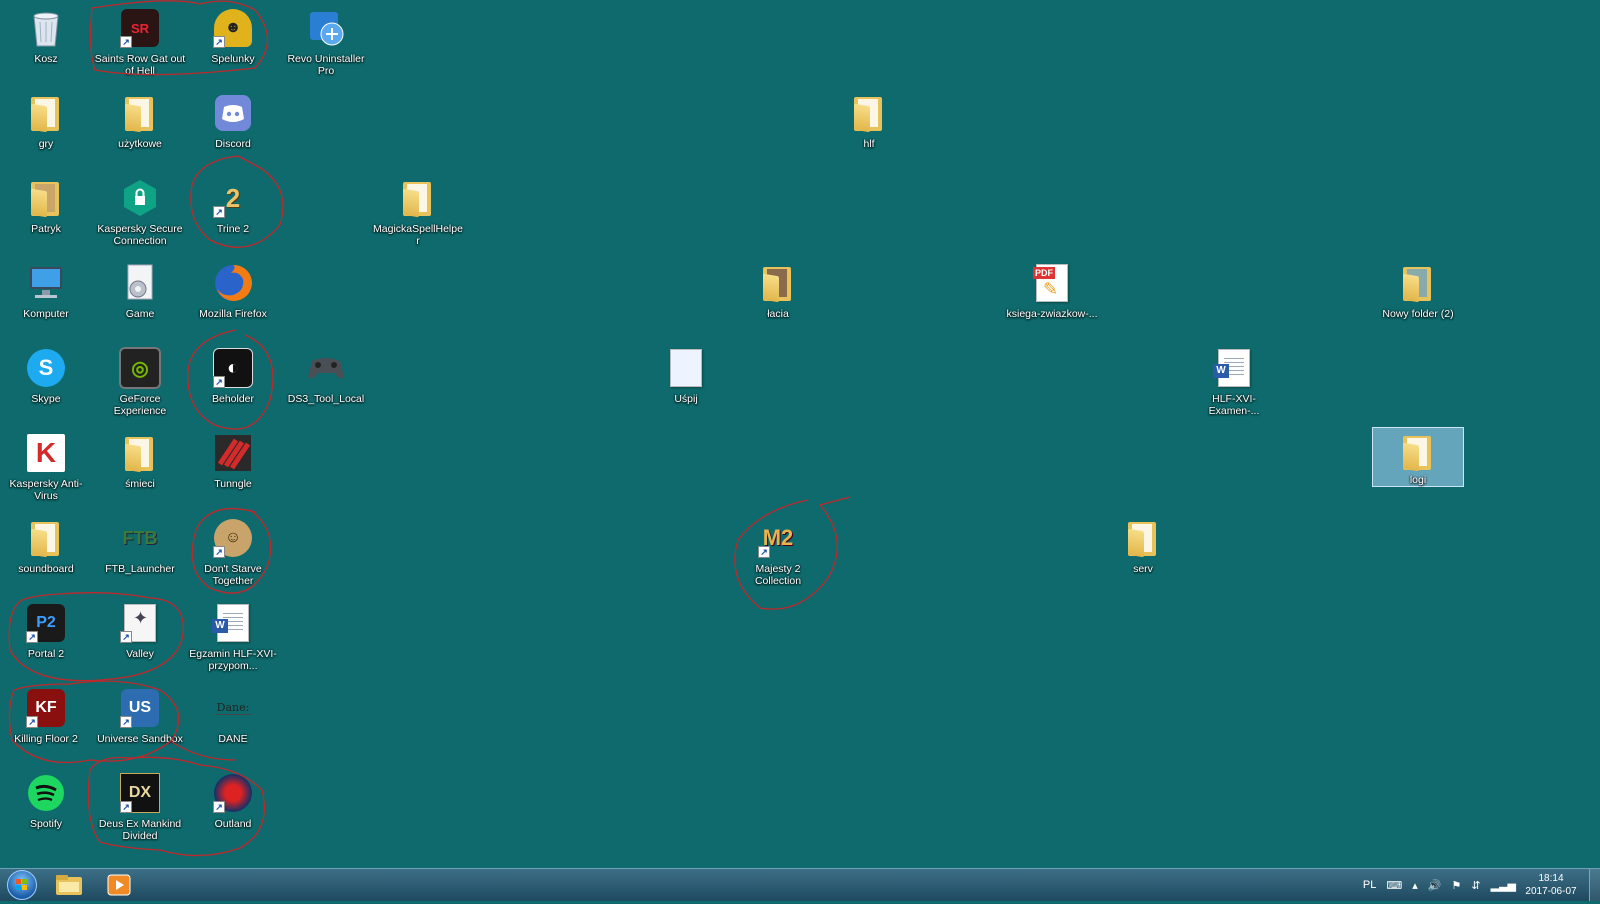 The height and width of the screenshot is (904, 1600). Describe the element at coordinates (140, 405) in the screenshot. I see `desktop-icon-label: GeForce Experience` at that location.